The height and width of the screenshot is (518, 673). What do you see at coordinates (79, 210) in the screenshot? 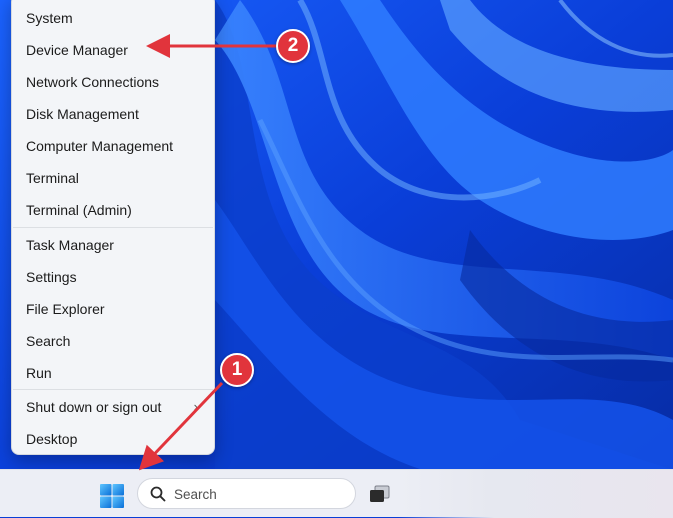
I see `menu-item-label: Terminal (Admin)` at bounding box center [79, 210].